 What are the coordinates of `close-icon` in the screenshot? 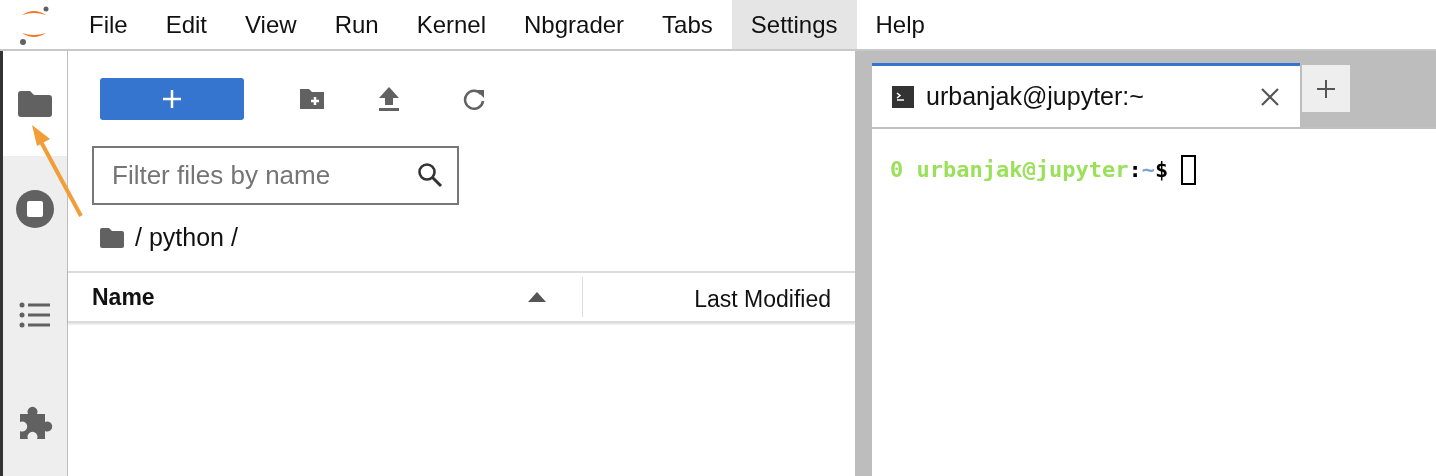 It's located at (1270, 96).